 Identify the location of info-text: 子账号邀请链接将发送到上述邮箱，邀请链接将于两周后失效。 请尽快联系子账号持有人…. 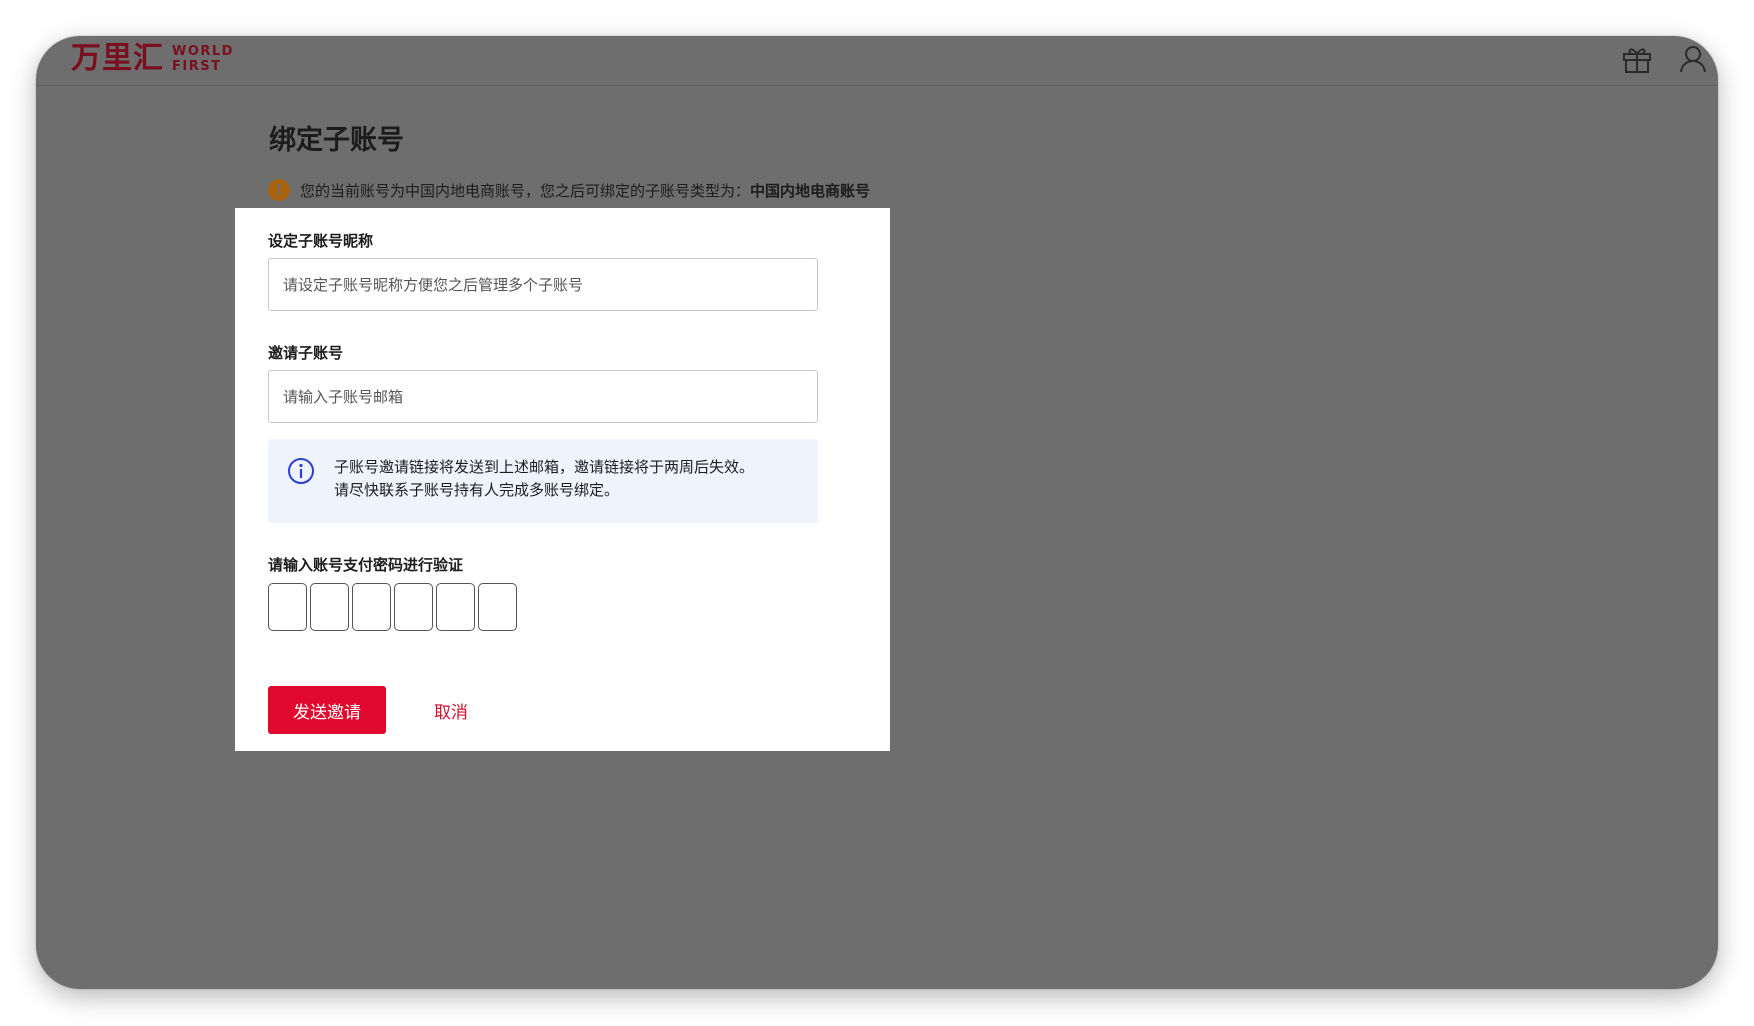
(544, 479).